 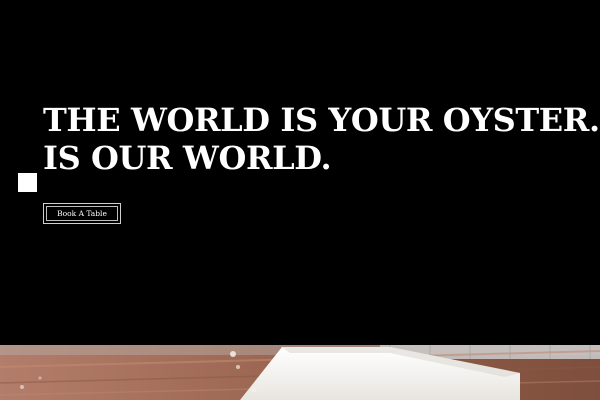 I want to click on hero-headline-line-2: IS OUR WORLD., so click(x=187, y=158).